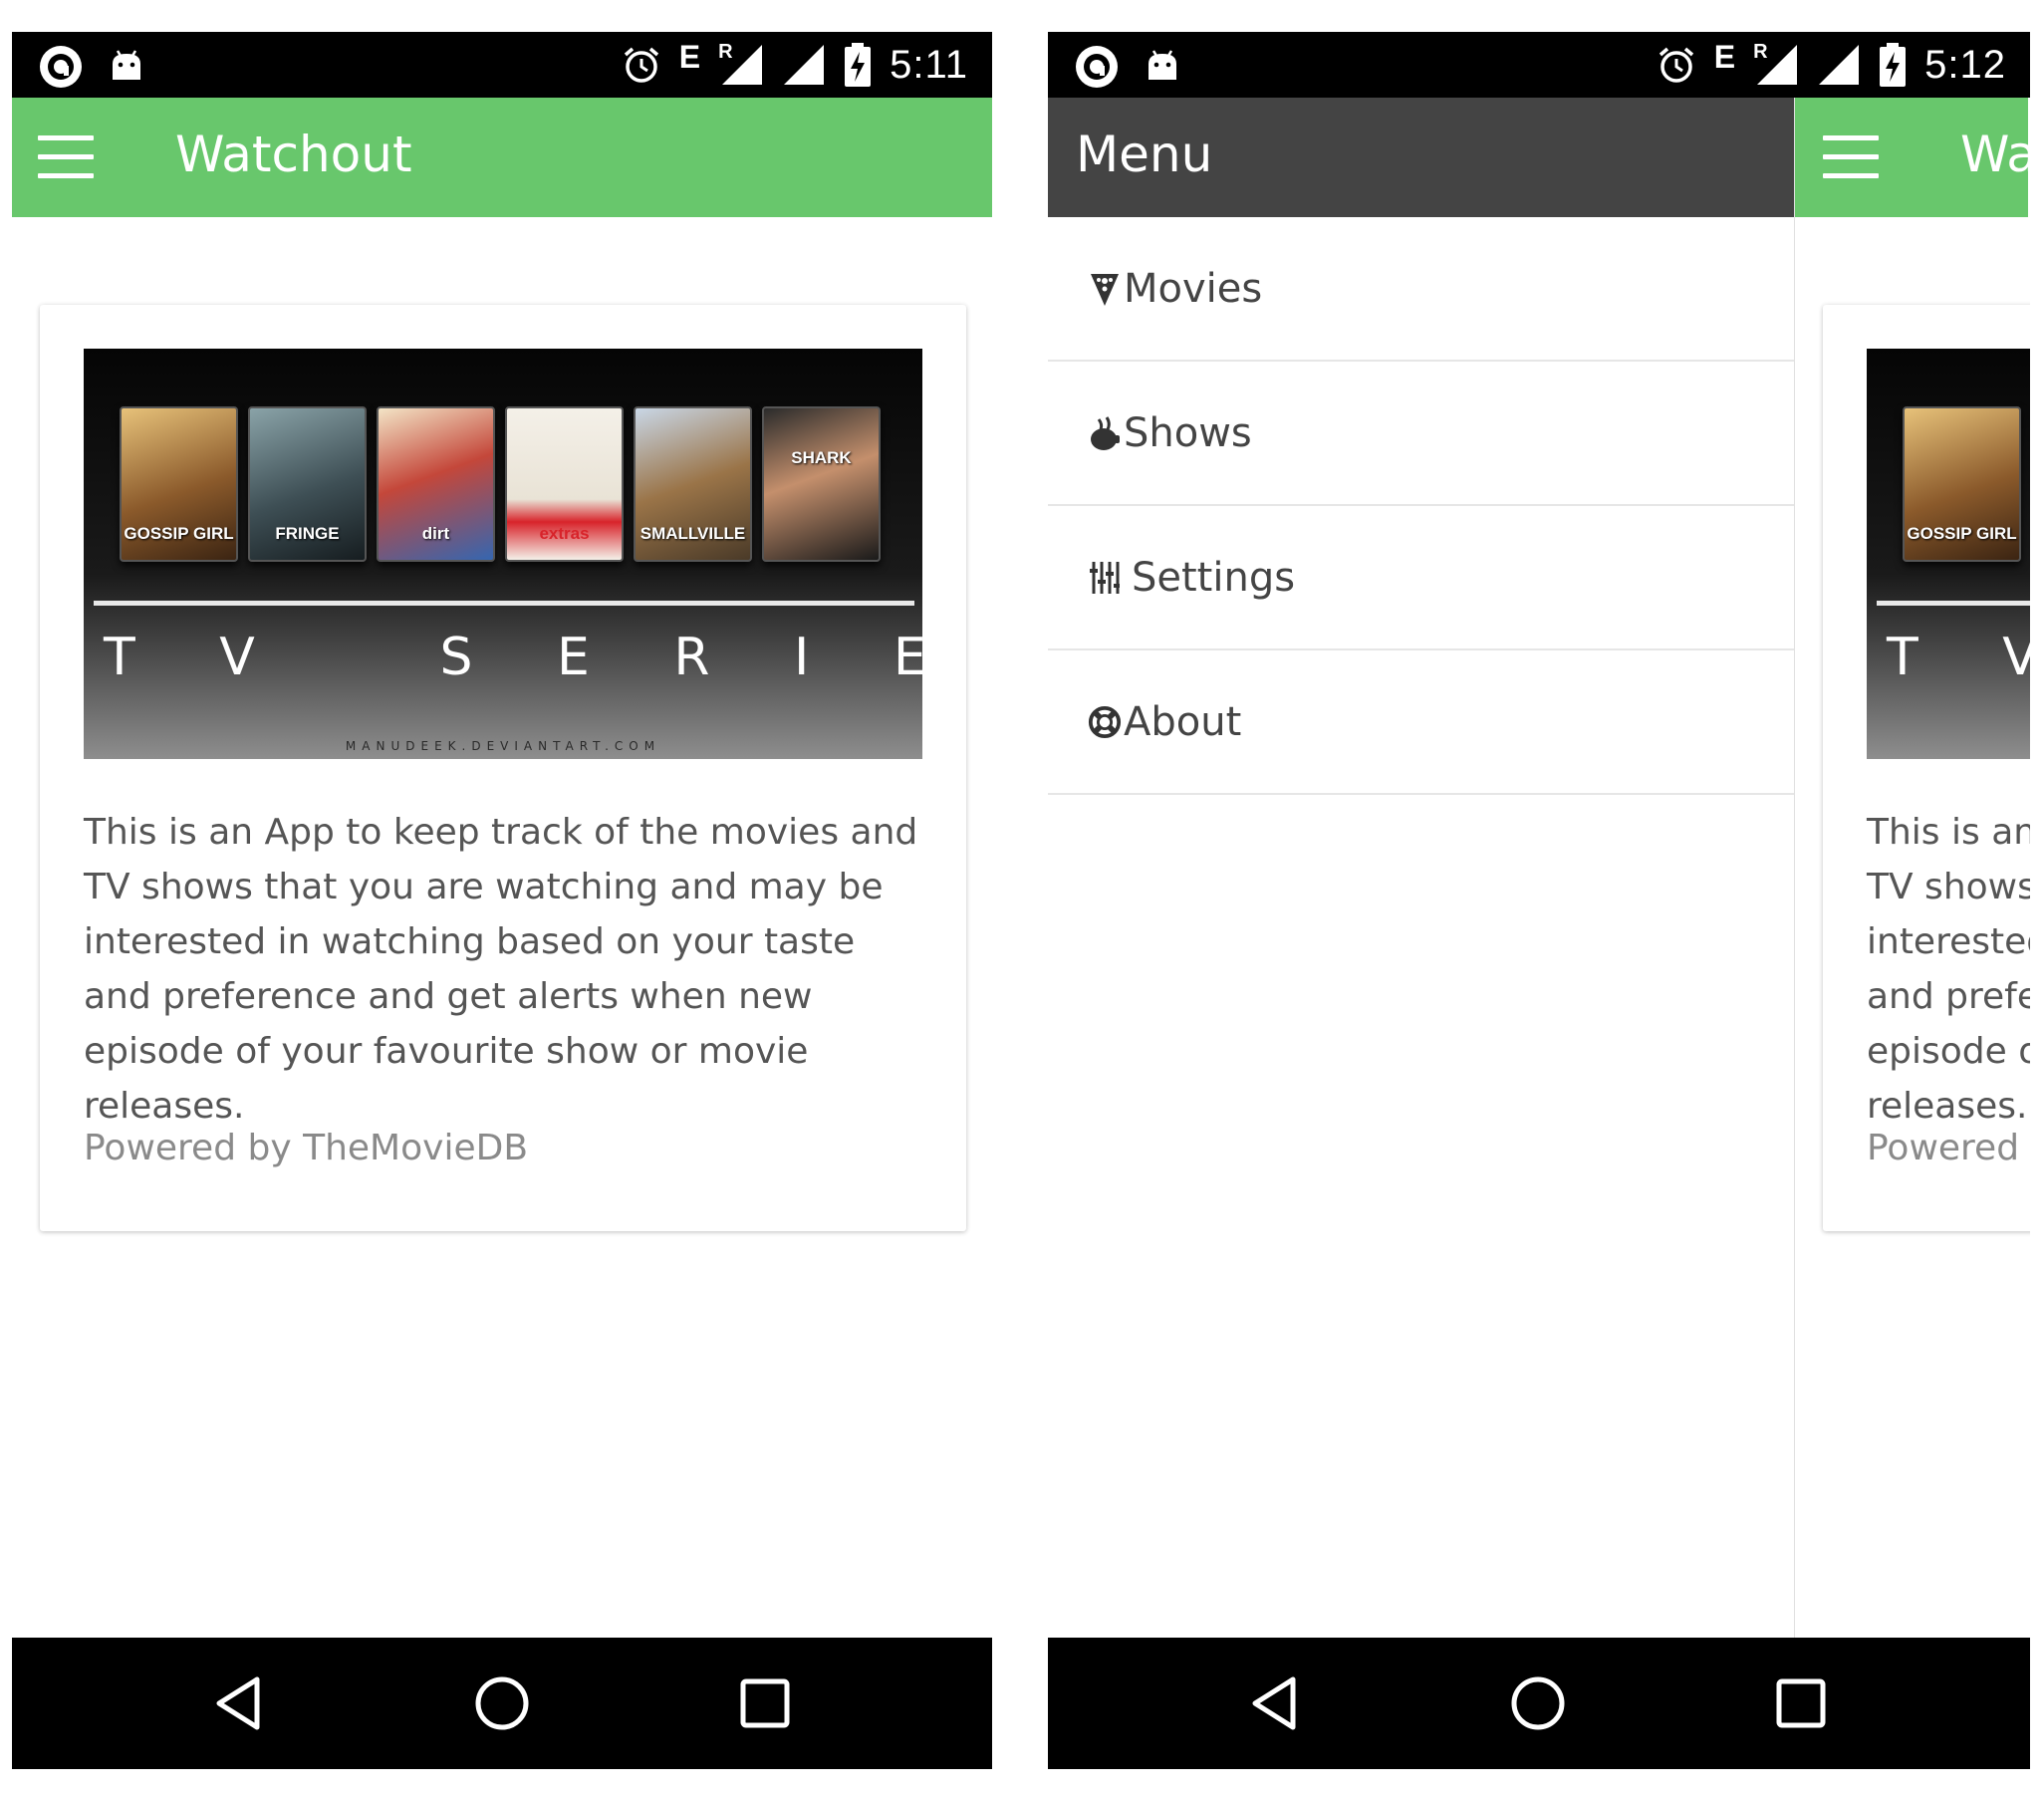  What do you see at coordinates (1214, 577) in the screenshot?
I see `drawer-item-label: Settings` at bounding box center [1214, 577].